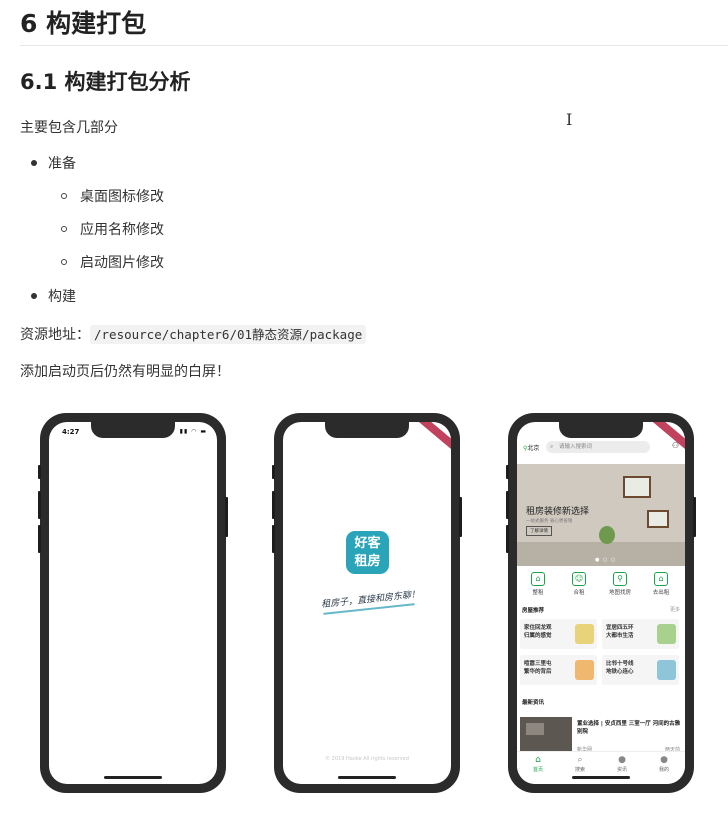  What do you see at coordinates (549, 521) in the screenshot?
I see `banner-subtitle: 一站式服务 省心更省钱` at bounding box center [549, 521].